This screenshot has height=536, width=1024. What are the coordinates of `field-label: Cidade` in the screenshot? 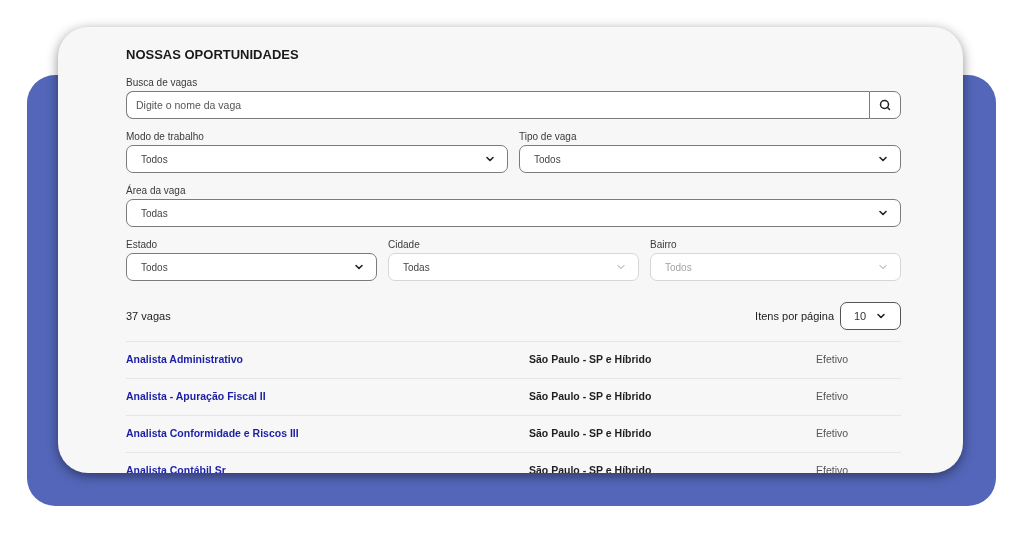 It's located at (404, 245).